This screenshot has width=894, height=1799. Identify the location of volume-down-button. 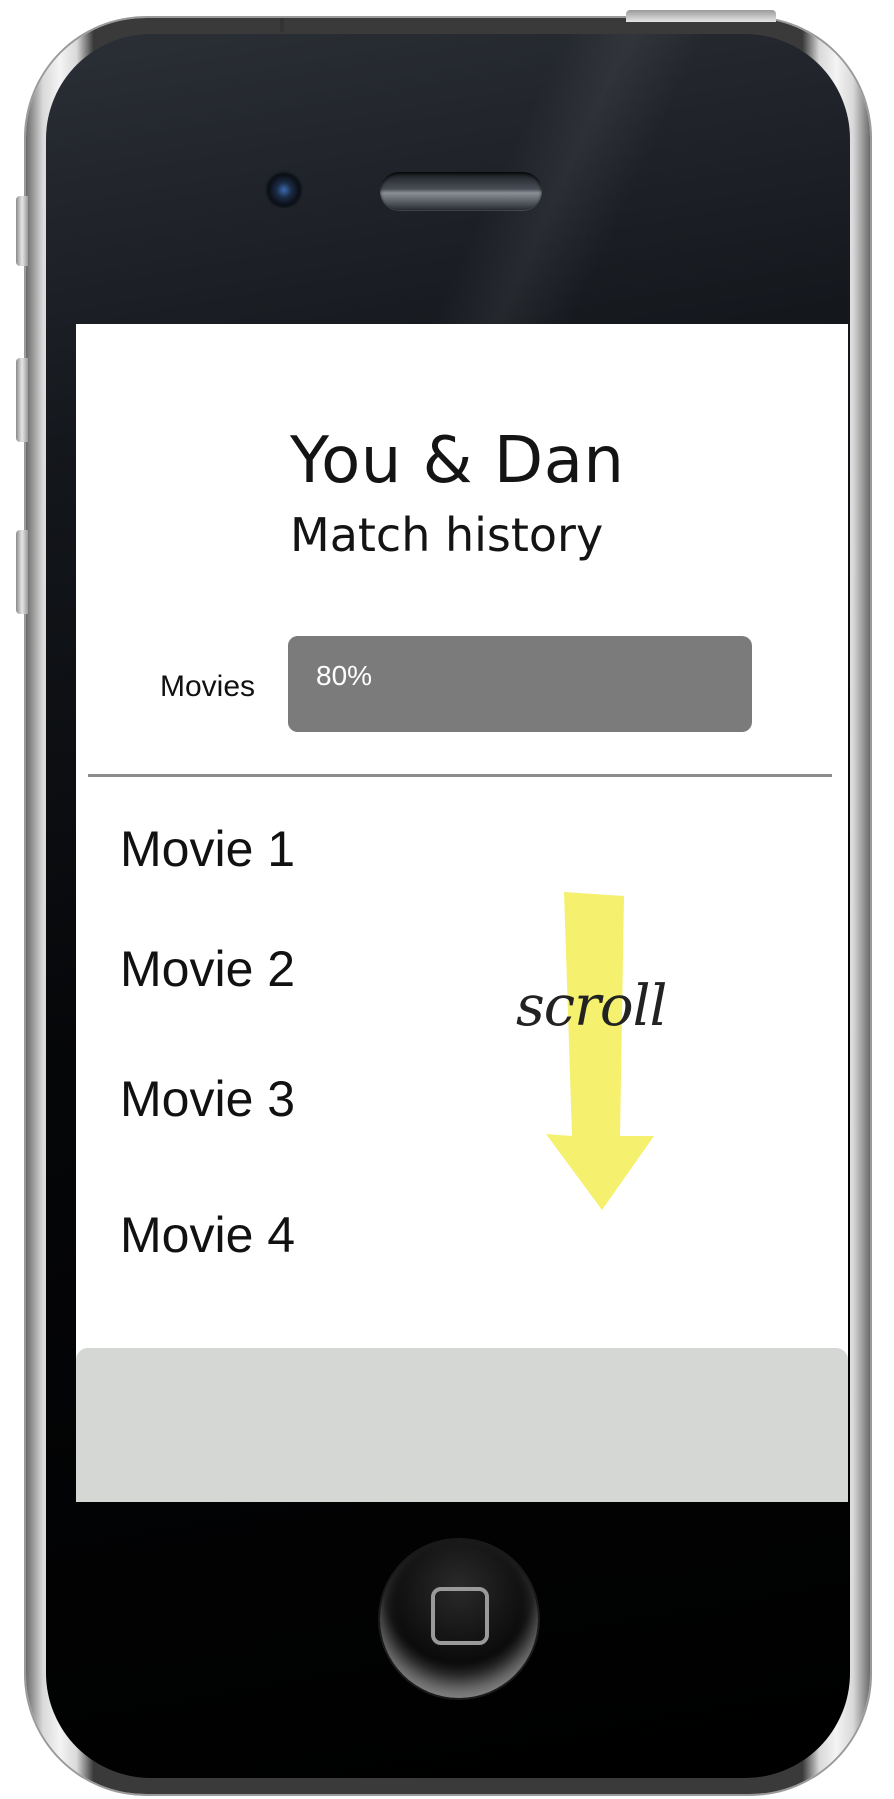
(22, 572).